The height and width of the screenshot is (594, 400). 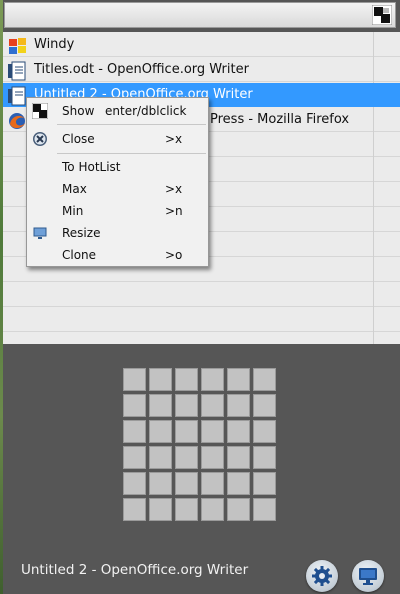 I want to click on monitor-icon, so click(x=368, y=576).